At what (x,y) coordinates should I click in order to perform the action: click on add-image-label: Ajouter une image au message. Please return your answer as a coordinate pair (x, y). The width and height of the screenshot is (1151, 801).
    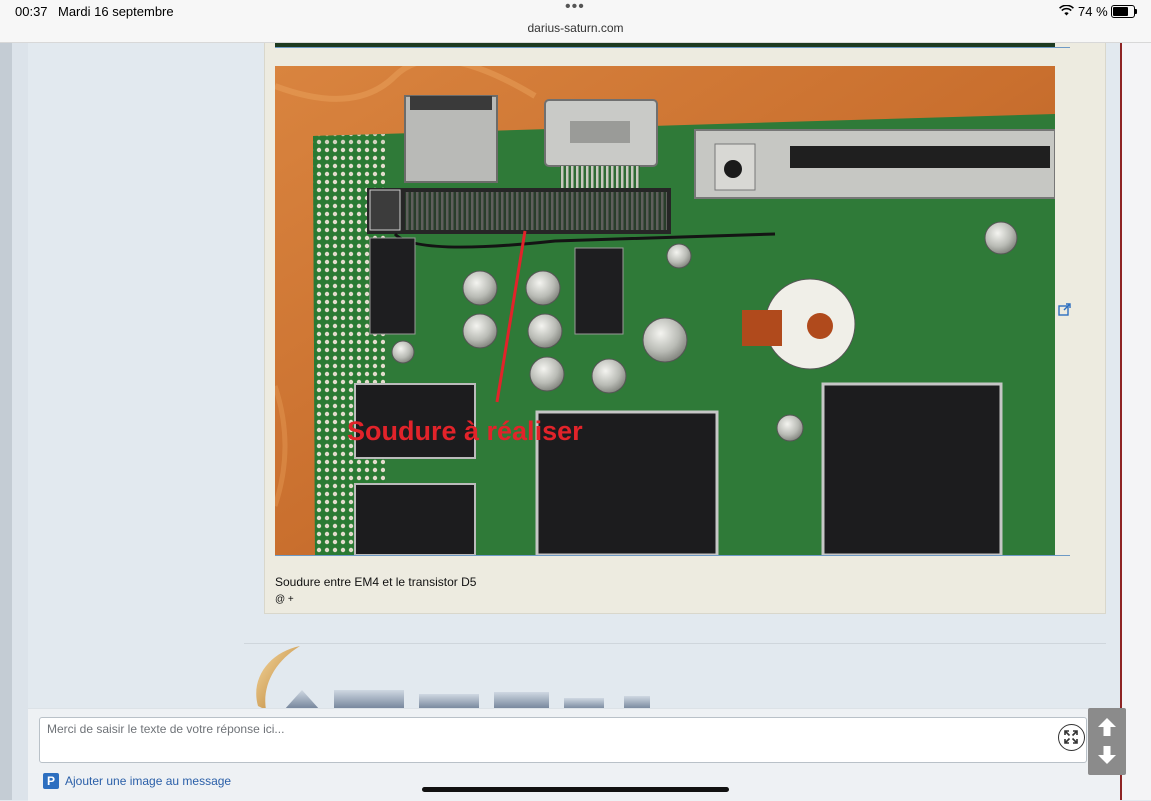
    Looking at the image, I should click on (148, 781).